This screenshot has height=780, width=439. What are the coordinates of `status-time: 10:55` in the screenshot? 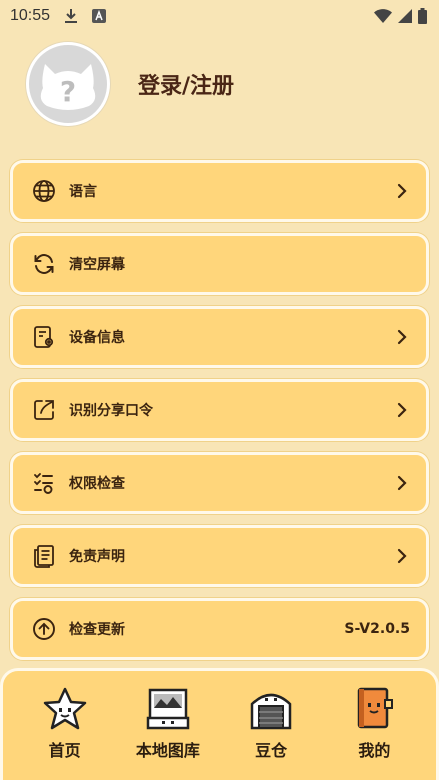 It's located at (30, 15).